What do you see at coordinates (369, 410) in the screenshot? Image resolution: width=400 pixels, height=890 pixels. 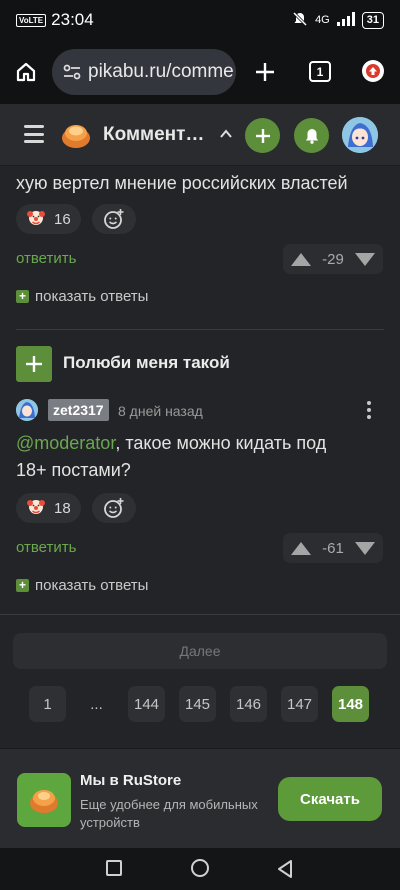 I see `more-options-icon` at bounding box center [369, 410].